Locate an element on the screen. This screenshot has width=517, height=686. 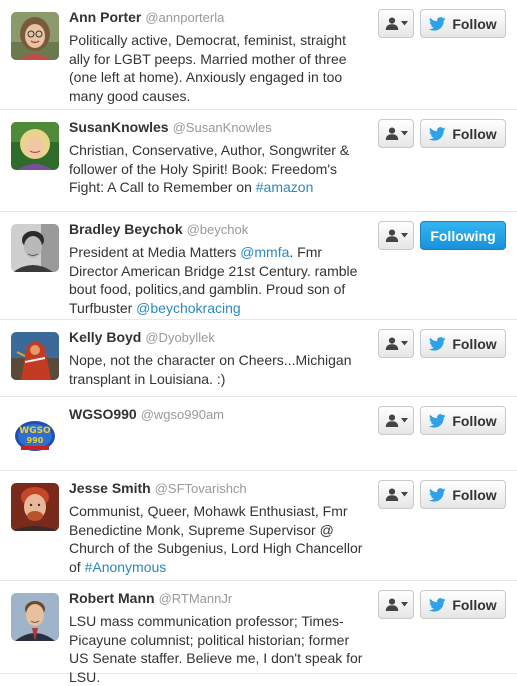
hashtag-link: #Anonymous is located at coordinates (126, 567).